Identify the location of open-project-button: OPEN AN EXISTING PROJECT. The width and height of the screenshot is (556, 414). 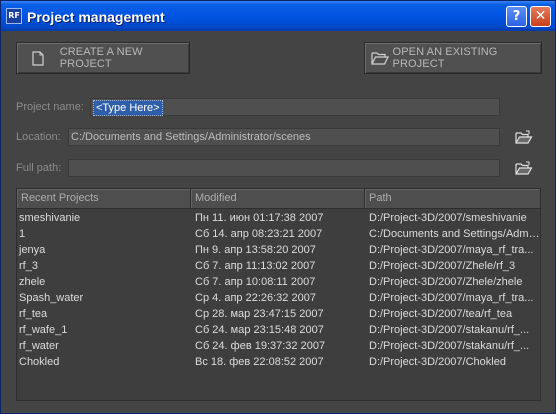
(453, 58).